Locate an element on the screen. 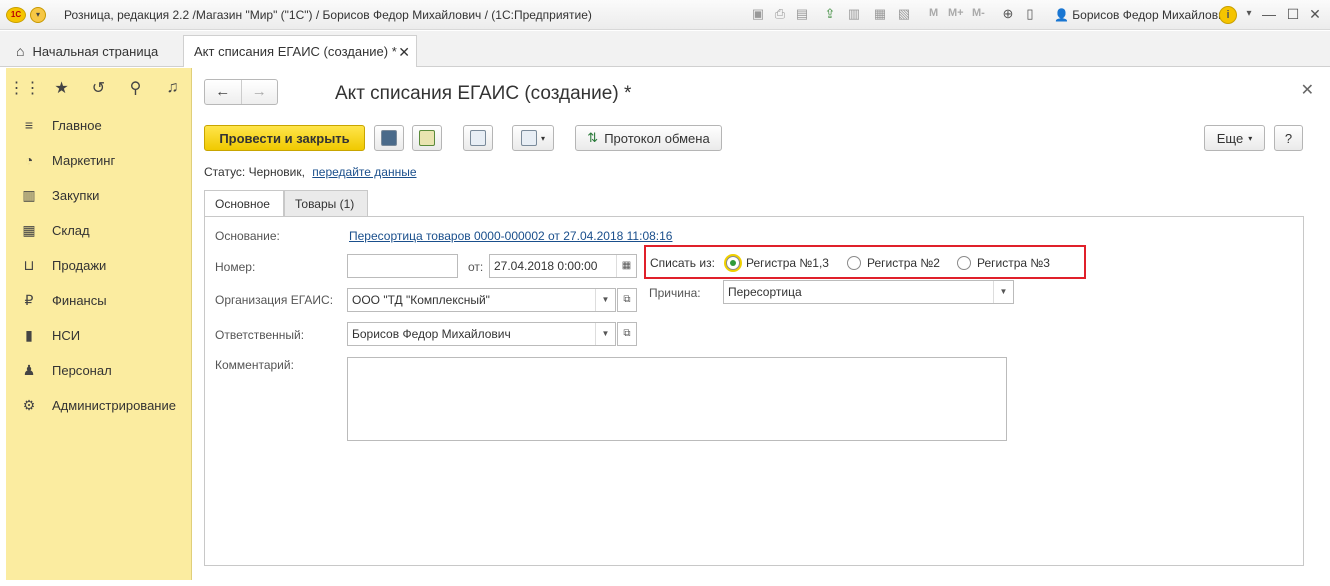  org-value: ООО "ТД "Комплексный" is located at coordinates (421, 300).